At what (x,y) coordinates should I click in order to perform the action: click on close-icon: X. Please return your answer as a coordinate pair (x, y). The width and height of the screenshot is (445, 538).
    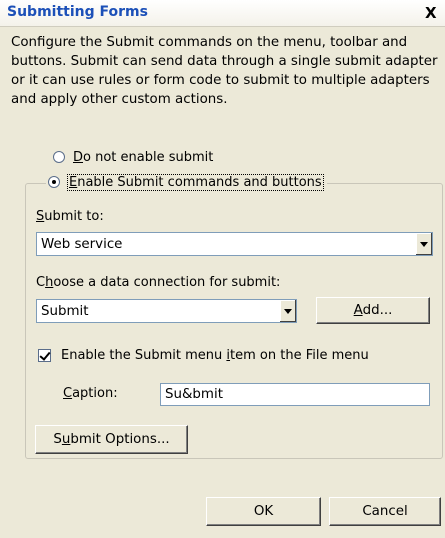
    Looking at the image, I should click on (431, 13).